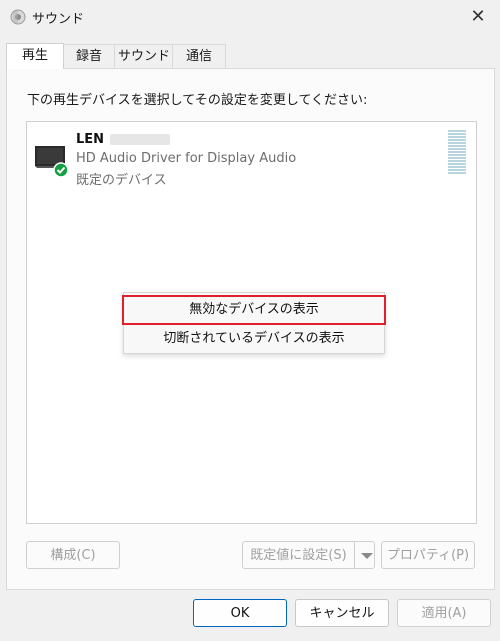 The height and width of the screenshot is (641, 500). What do you see at coordinates (186, 158) in the screenshot?
I see `device-driver: HD Audio Driver for Display Audio` at bounding box center [186, 158].